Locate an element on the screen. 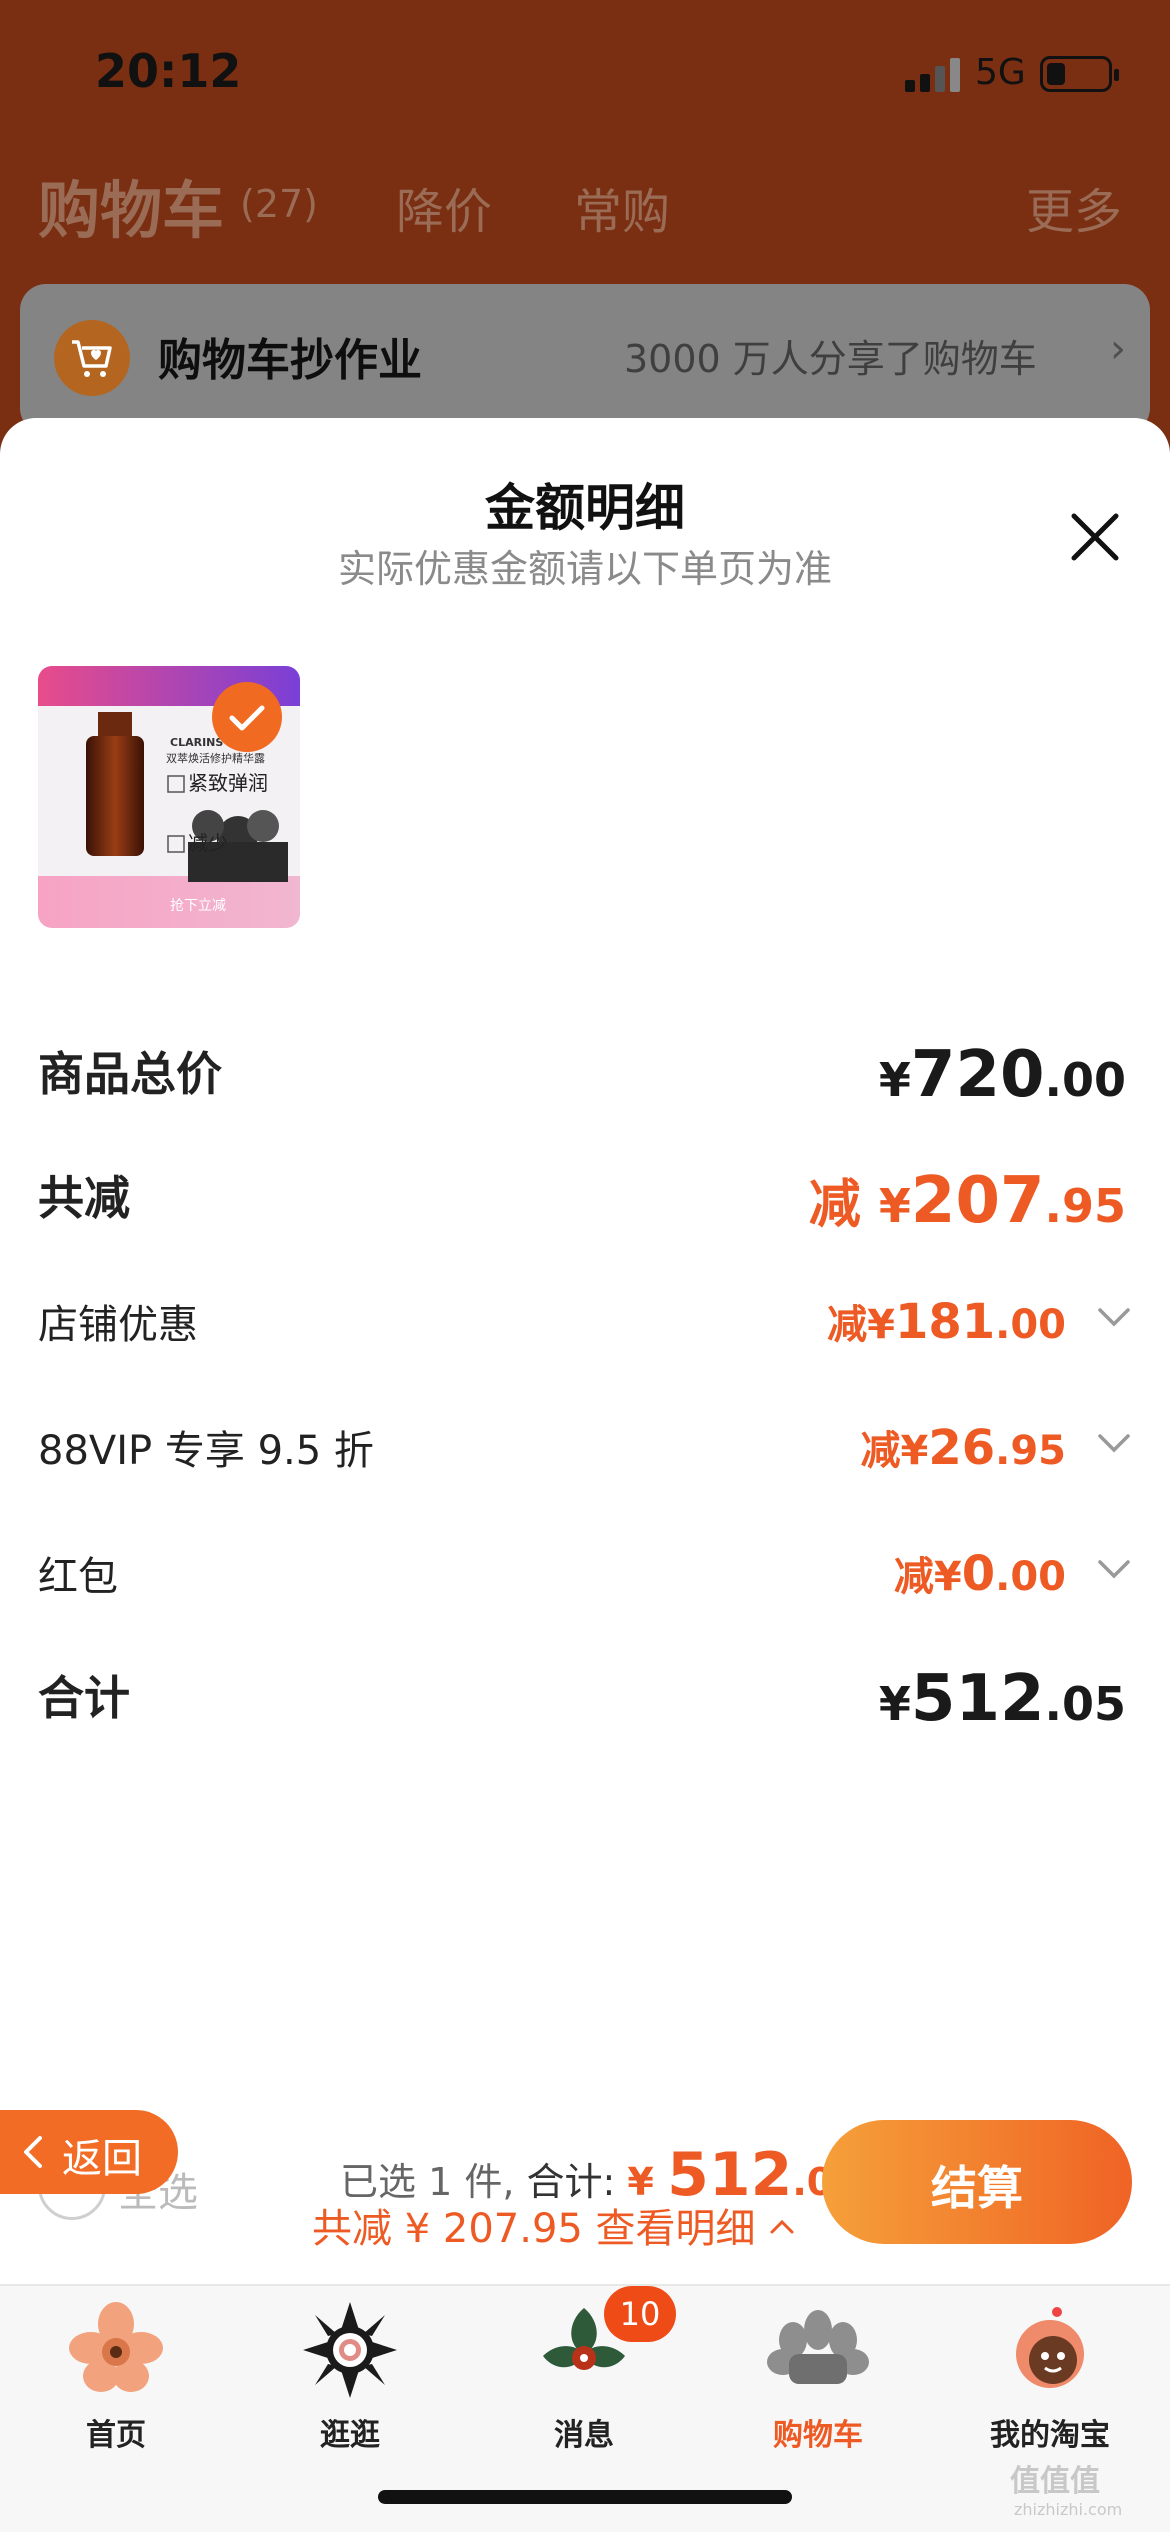 The width and height of the screenshot is (1170, 2532). message-badge: 10 is located at coordinates (640, 2314).